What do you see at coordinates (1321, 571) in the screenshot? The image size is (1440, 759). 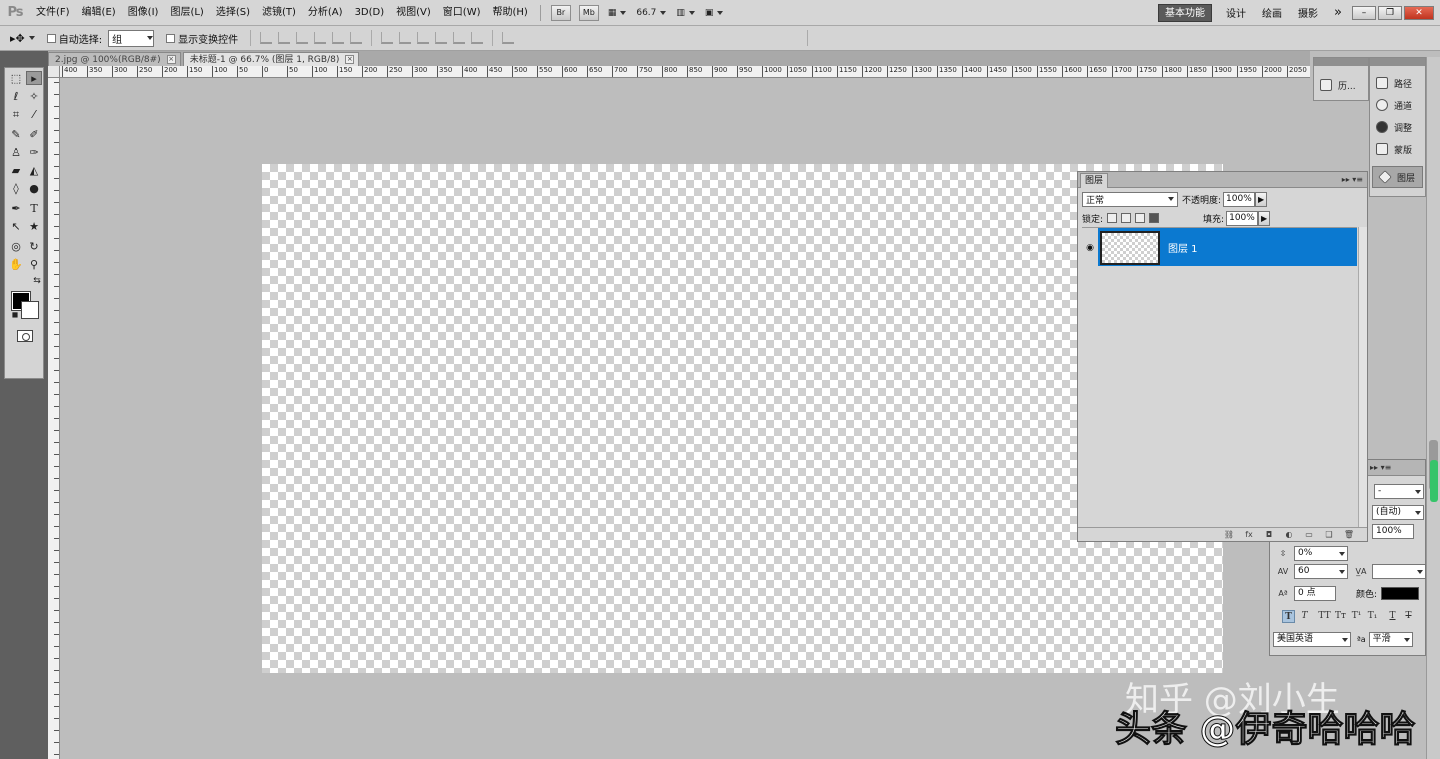 I see `tracking-dropdown: 60` at bounding box center [1321, 571].